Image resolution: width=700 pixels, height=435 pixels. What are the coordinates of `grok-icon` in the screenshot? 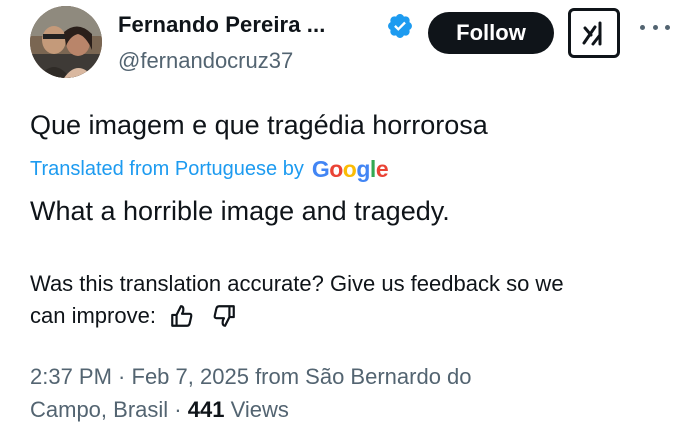 It's located at (592, 33).